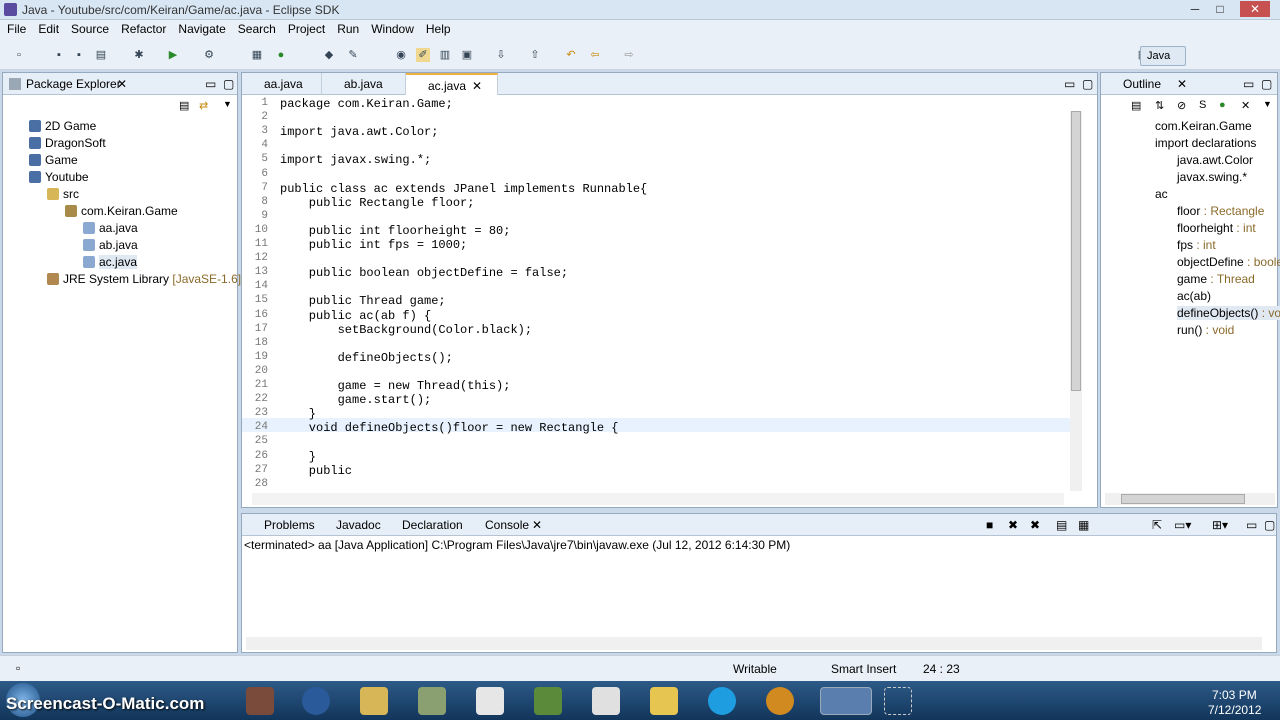  Describe the element at coordinates (256, 28) in the screenshot. I see `menu-search: Search` at that location.